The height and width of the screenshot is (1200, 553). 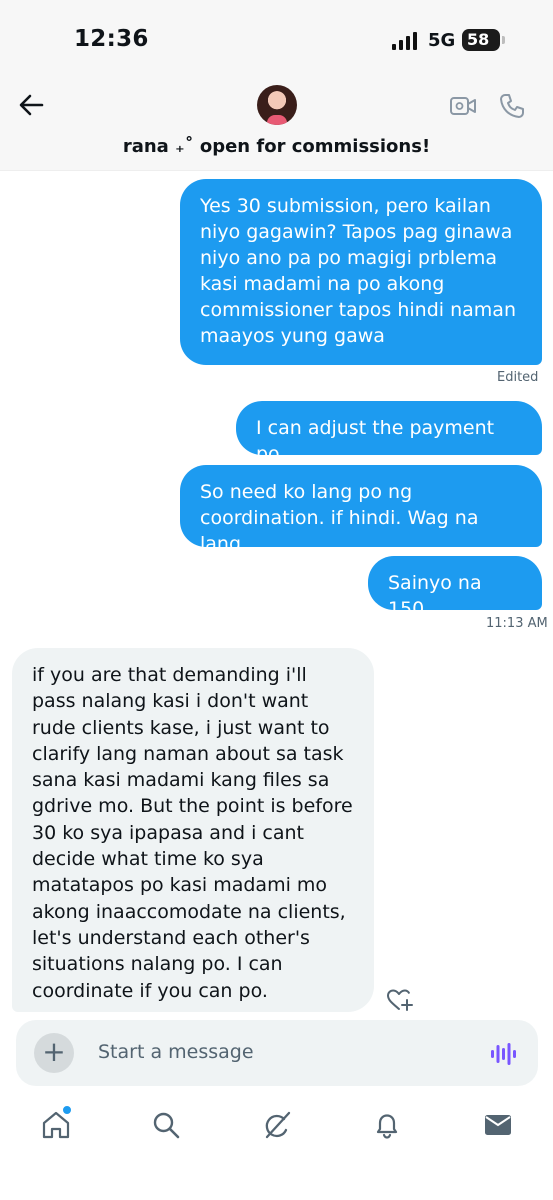 I want to click on bell-icon, so click(x=387, y=1125).